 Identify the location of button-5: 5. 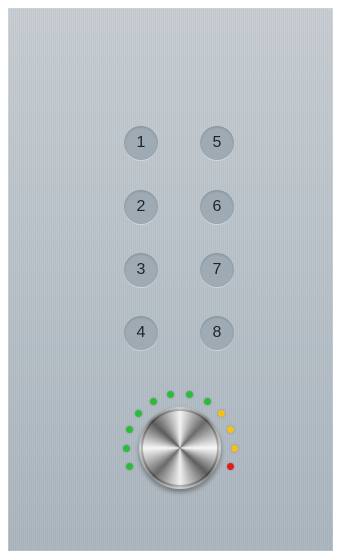
(217, 143).